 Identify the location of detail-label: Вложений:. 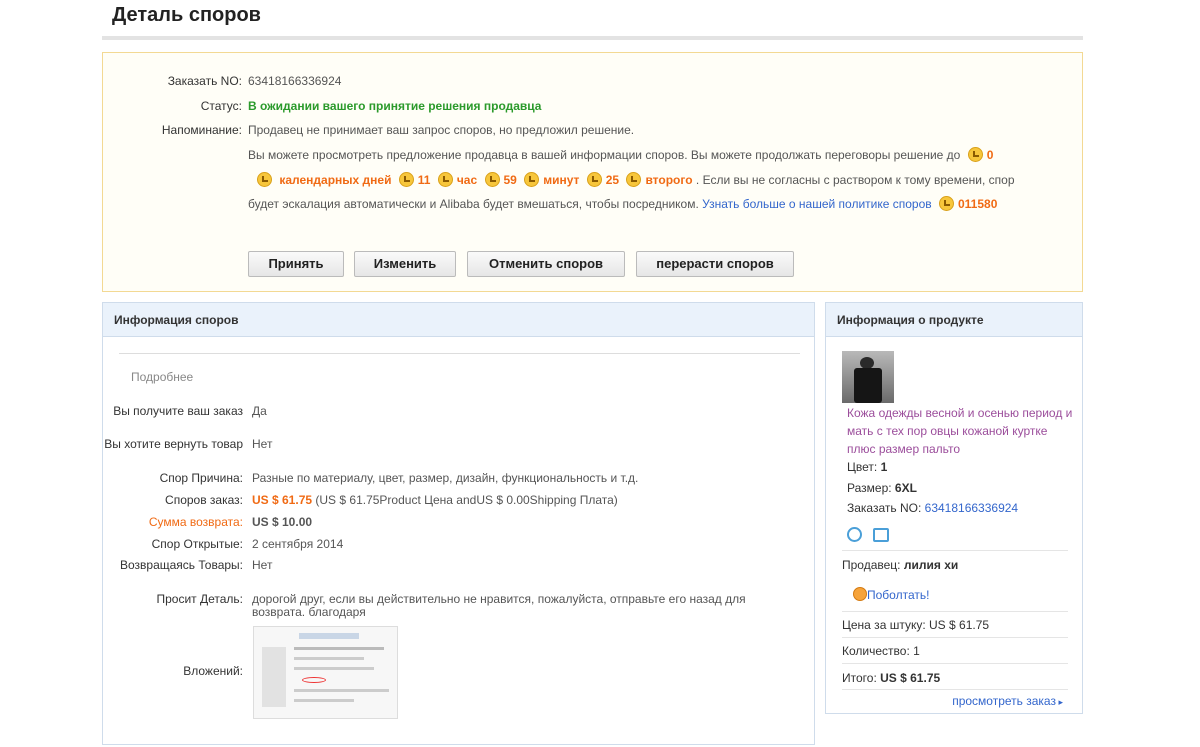
(213, 671).